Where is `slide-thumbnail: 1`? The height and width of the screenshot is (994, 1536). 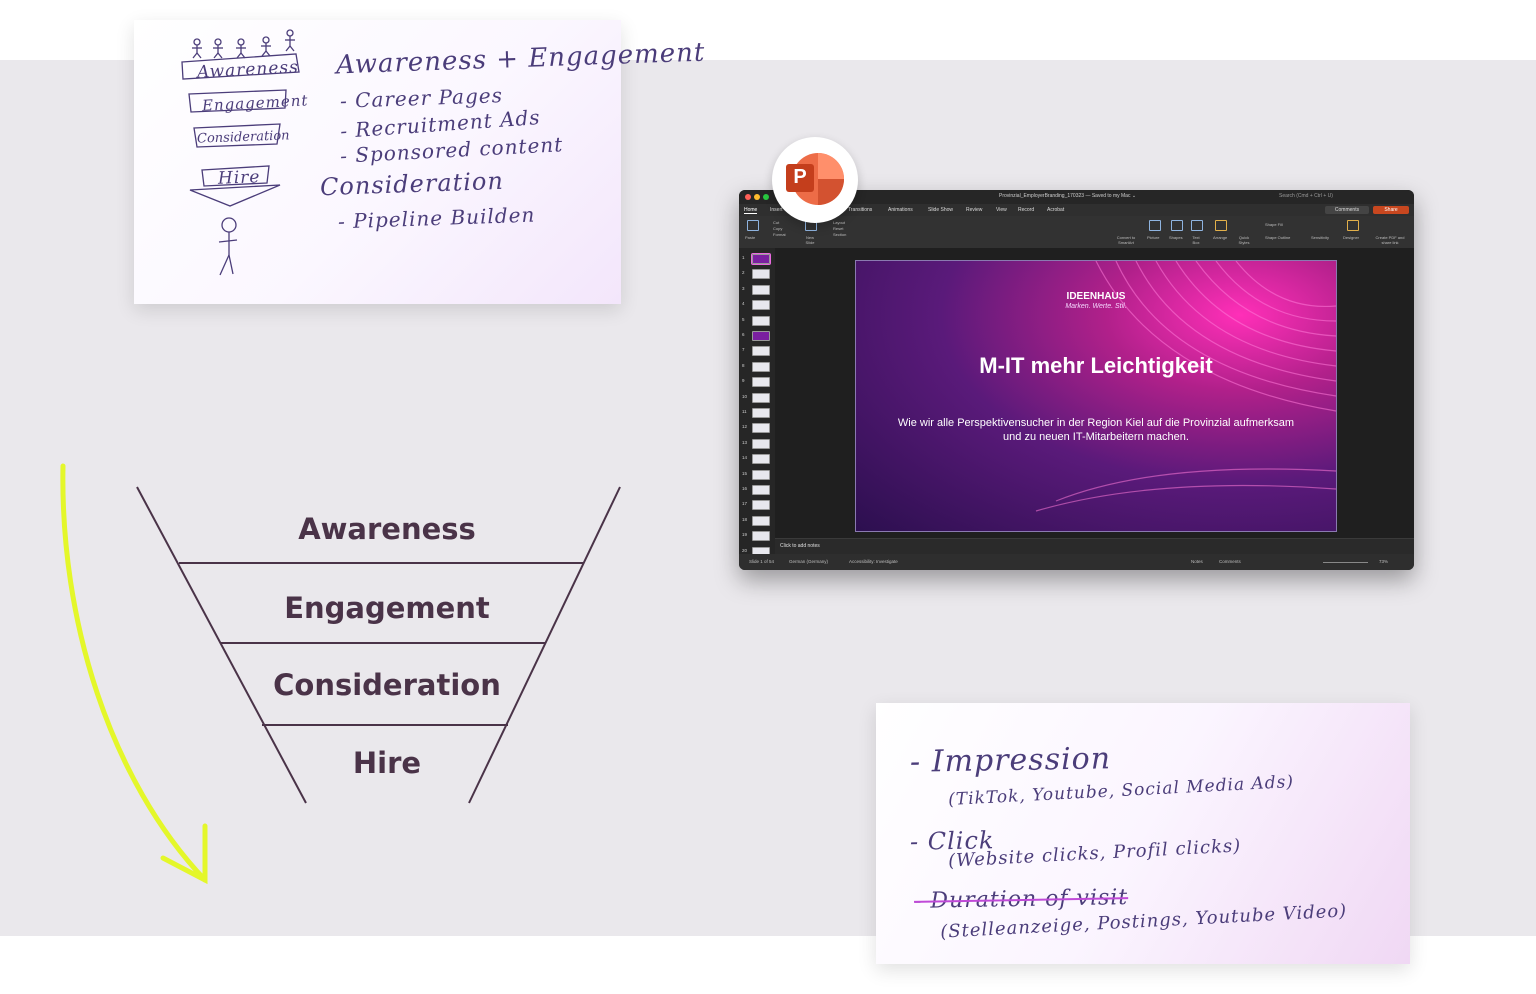
slide-thumbnail: 1 is located at coordinates (757, 259).